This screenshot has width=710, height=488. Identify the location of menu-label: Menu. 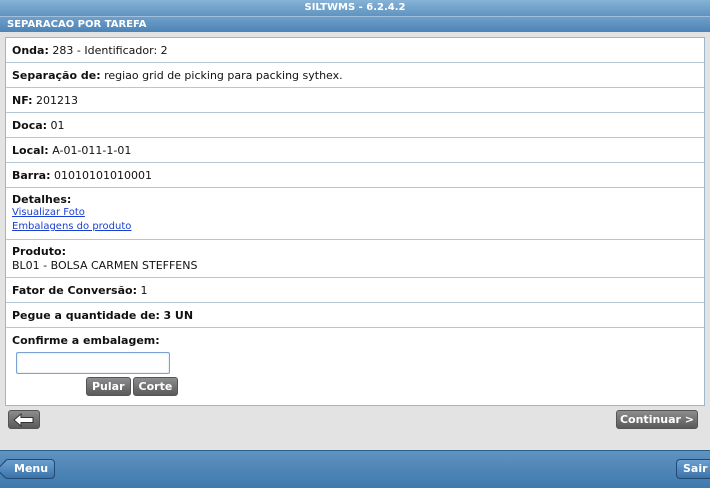
(31, 468).